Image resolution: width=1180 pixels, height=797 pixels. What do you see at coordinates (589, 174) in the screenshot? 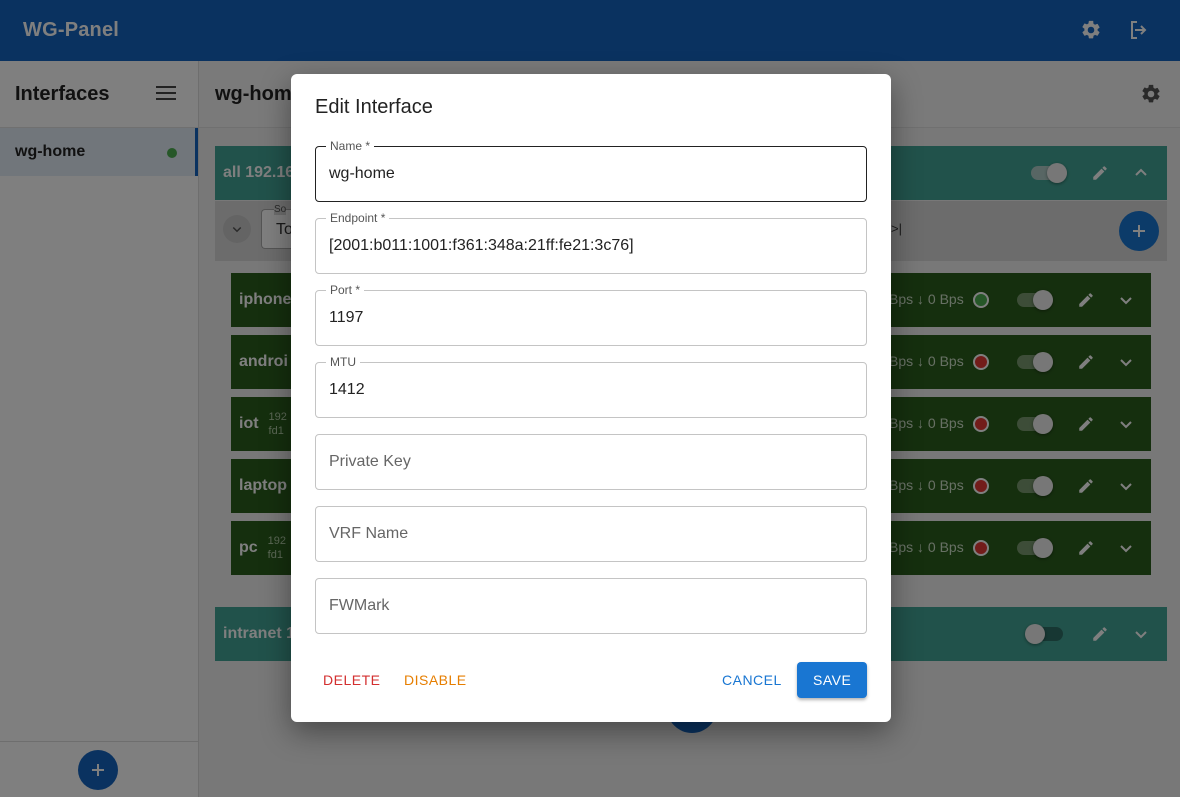
I see `name-input` at bounding box center [589, 174].